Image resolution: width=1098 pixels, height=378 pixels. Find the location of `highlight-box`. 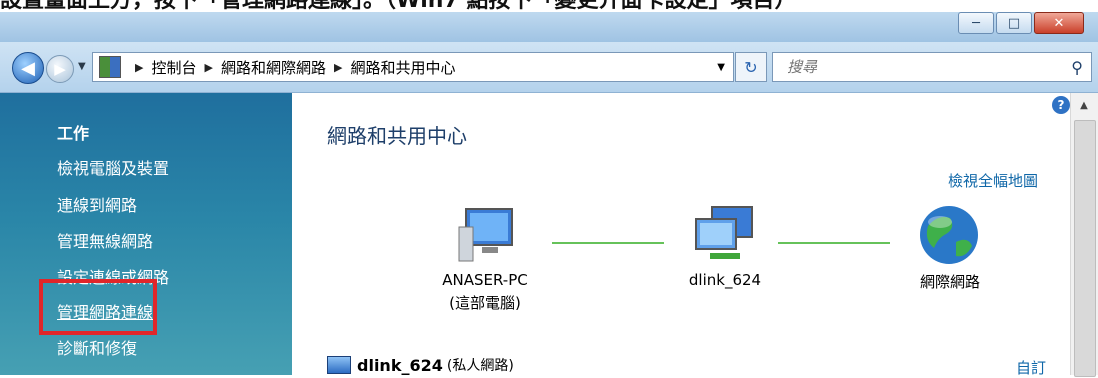

highlight-box is located at coordinates (98, 307).